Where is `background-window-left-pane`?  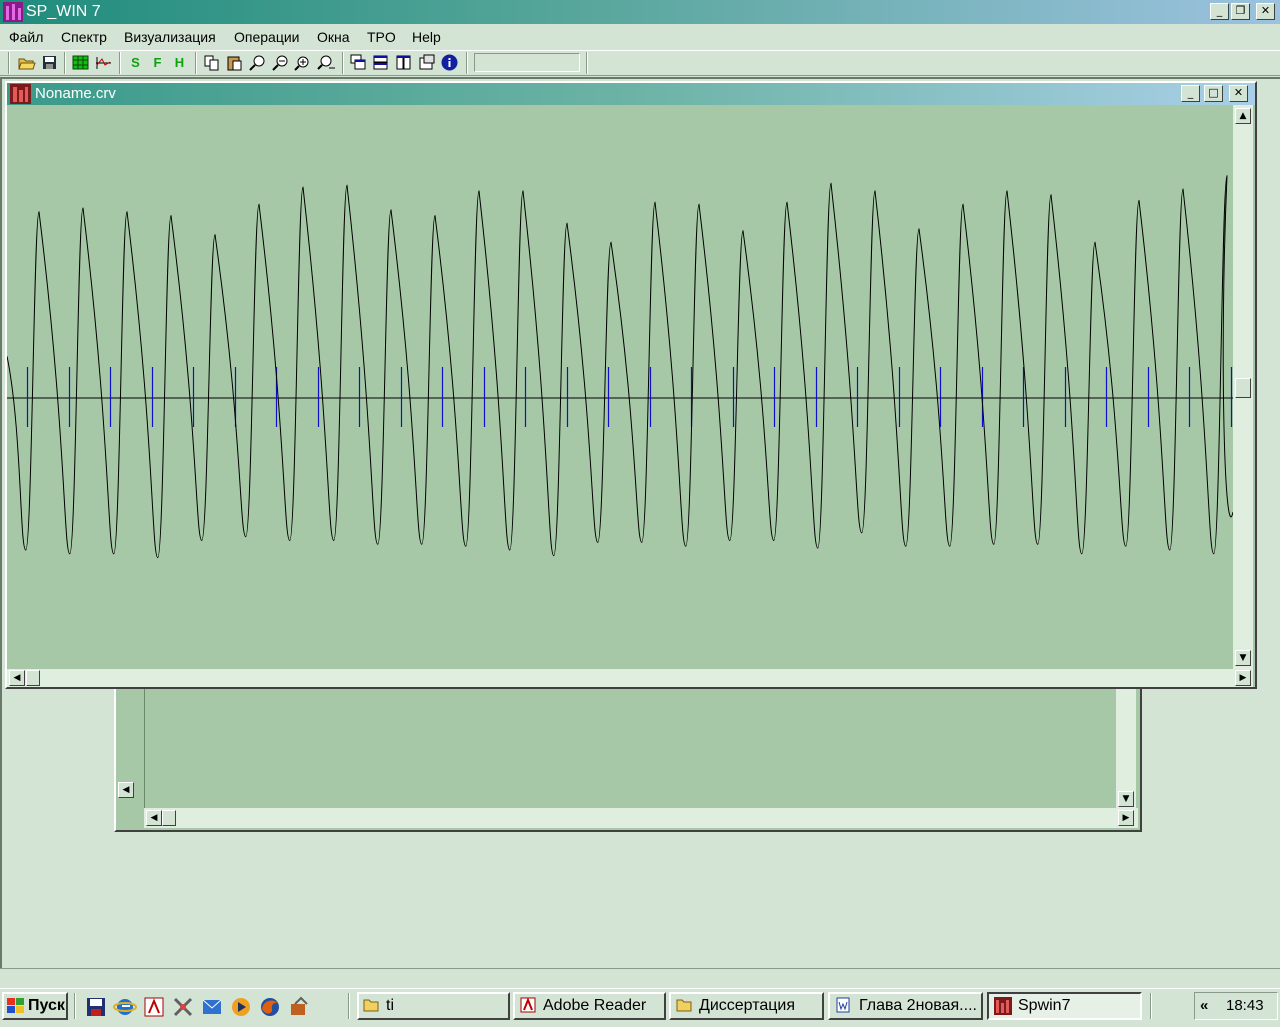 background-window-left-pane is located at coordinates (130, 736).